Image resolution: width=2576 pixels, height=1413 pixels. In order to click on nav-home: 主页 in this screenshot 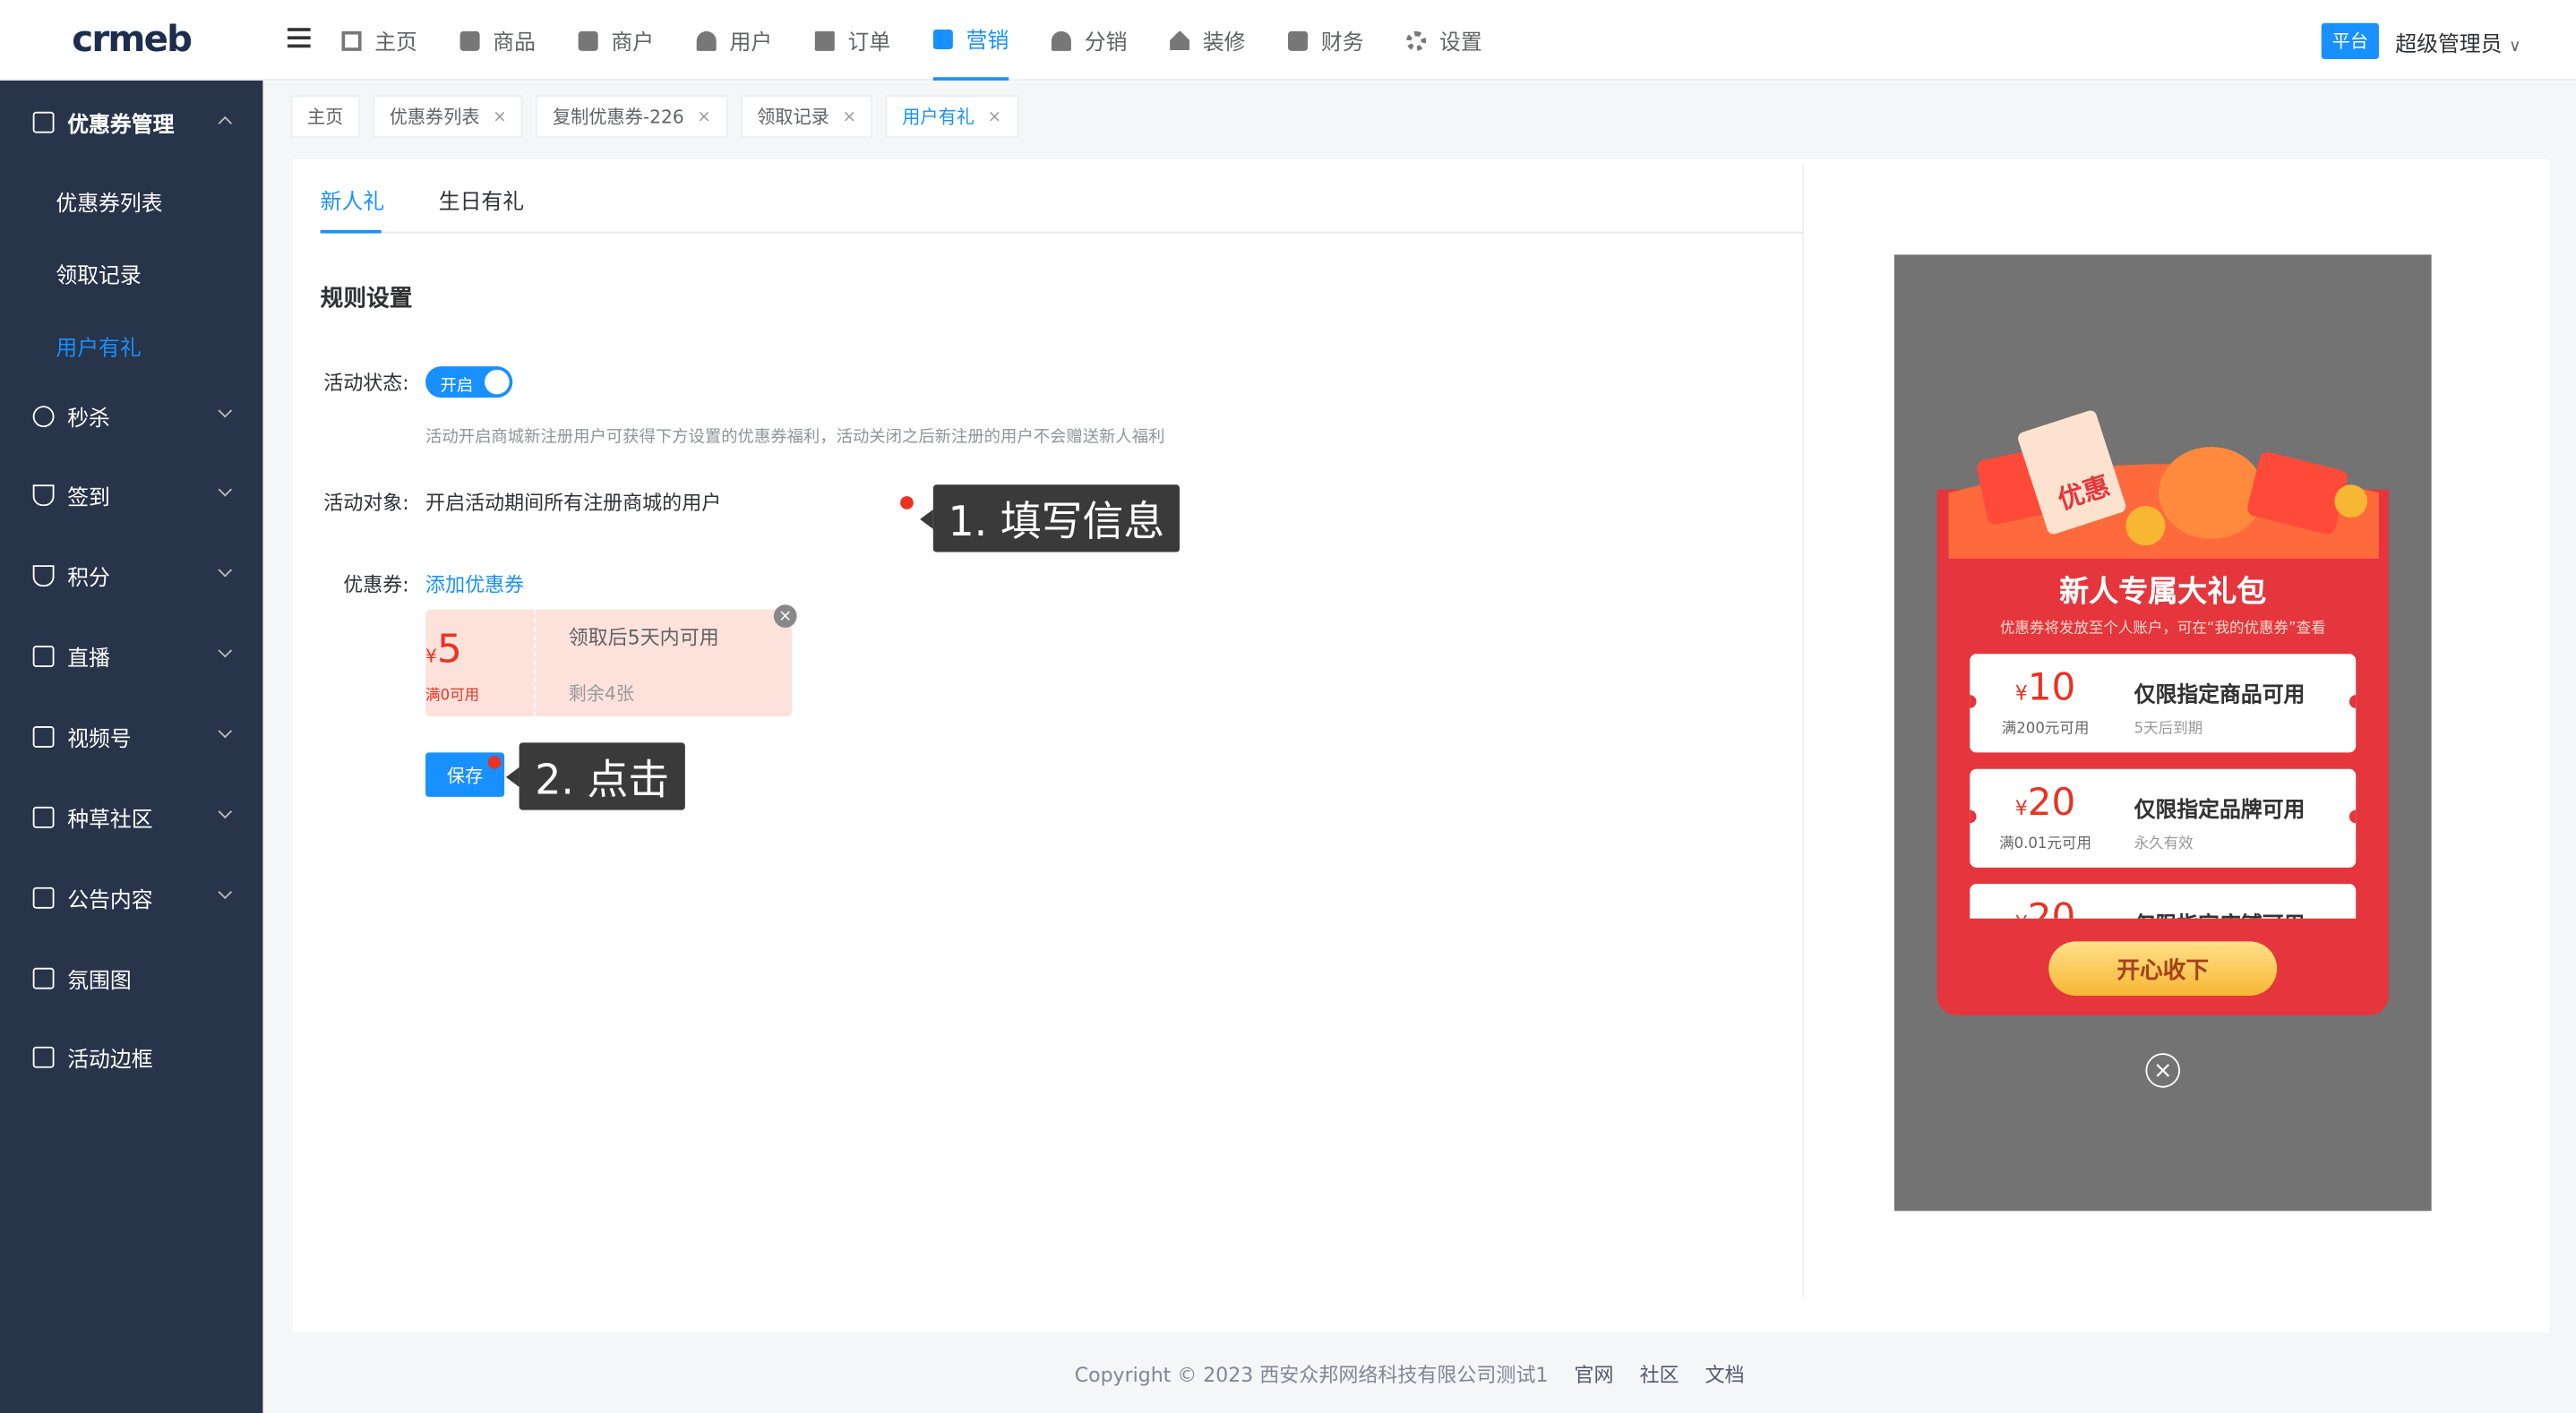, I will do `click(379, 40)`.